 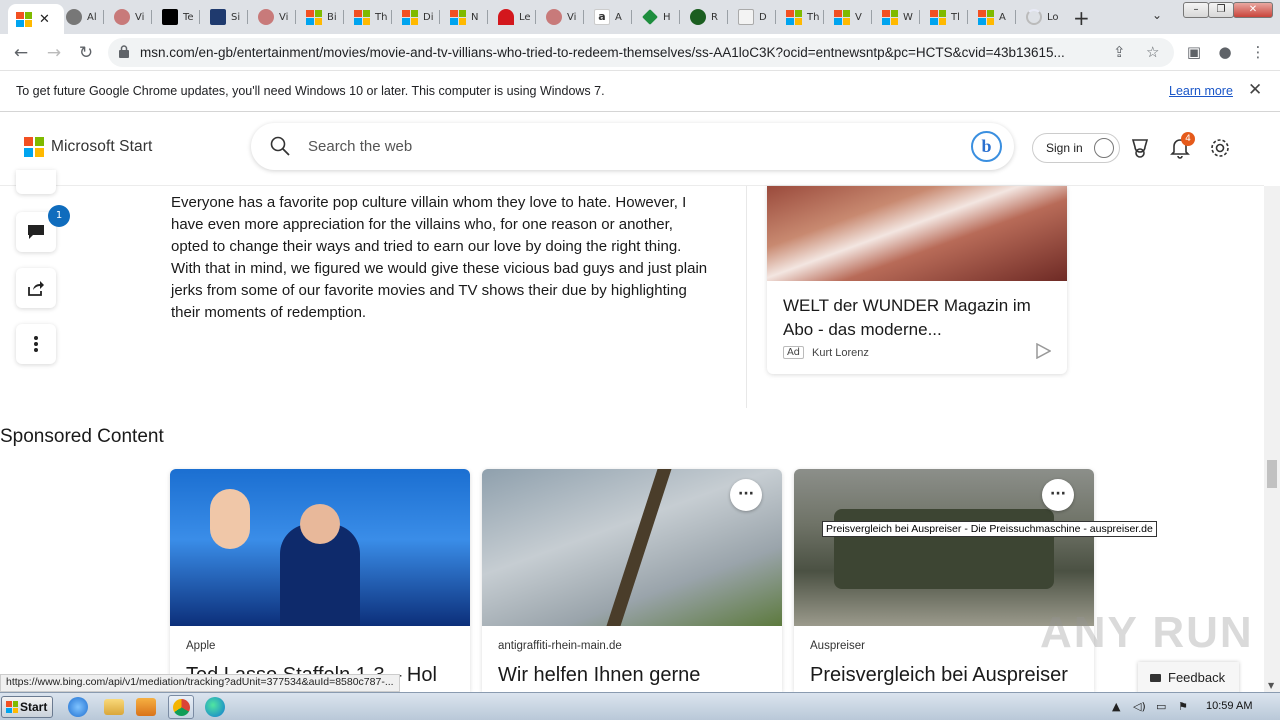 I want to click on close-icon: ✕, so click(x=1255, y=90).